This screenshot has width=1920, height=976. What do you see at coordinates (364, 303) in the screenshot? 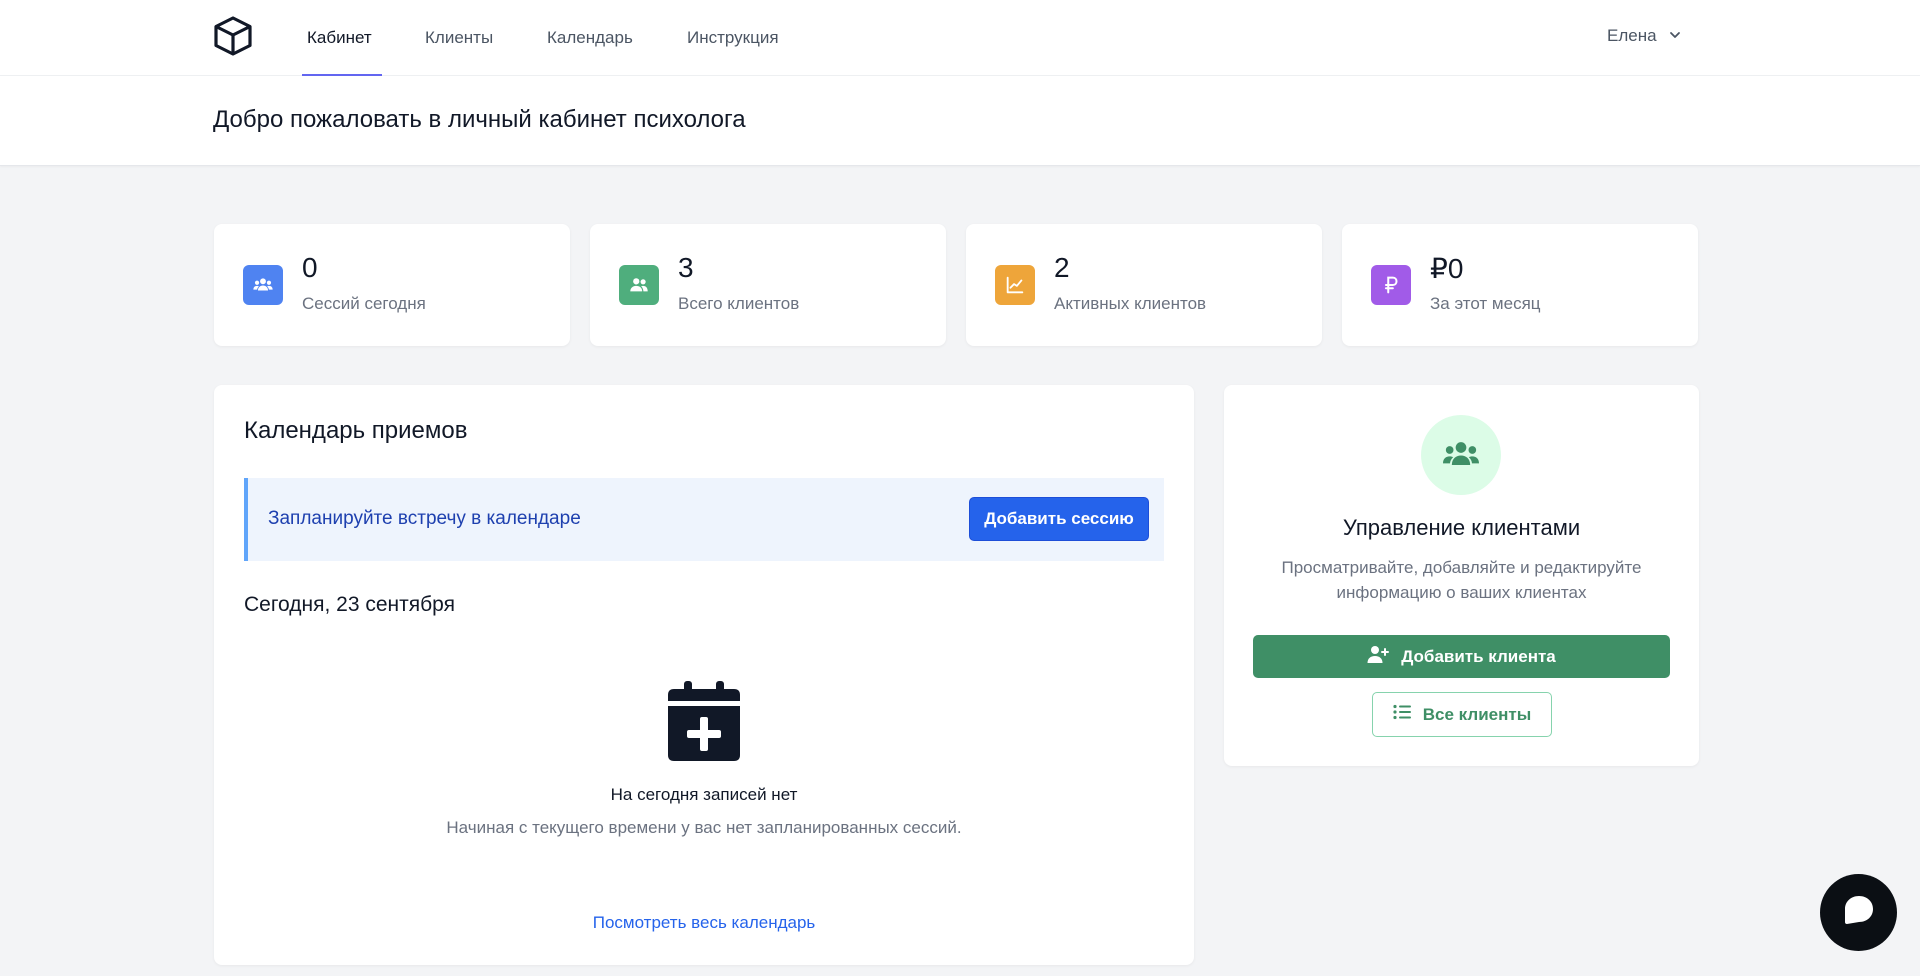
I see `stat-label: Сессий сегодня` at bounding box center [364, 303].